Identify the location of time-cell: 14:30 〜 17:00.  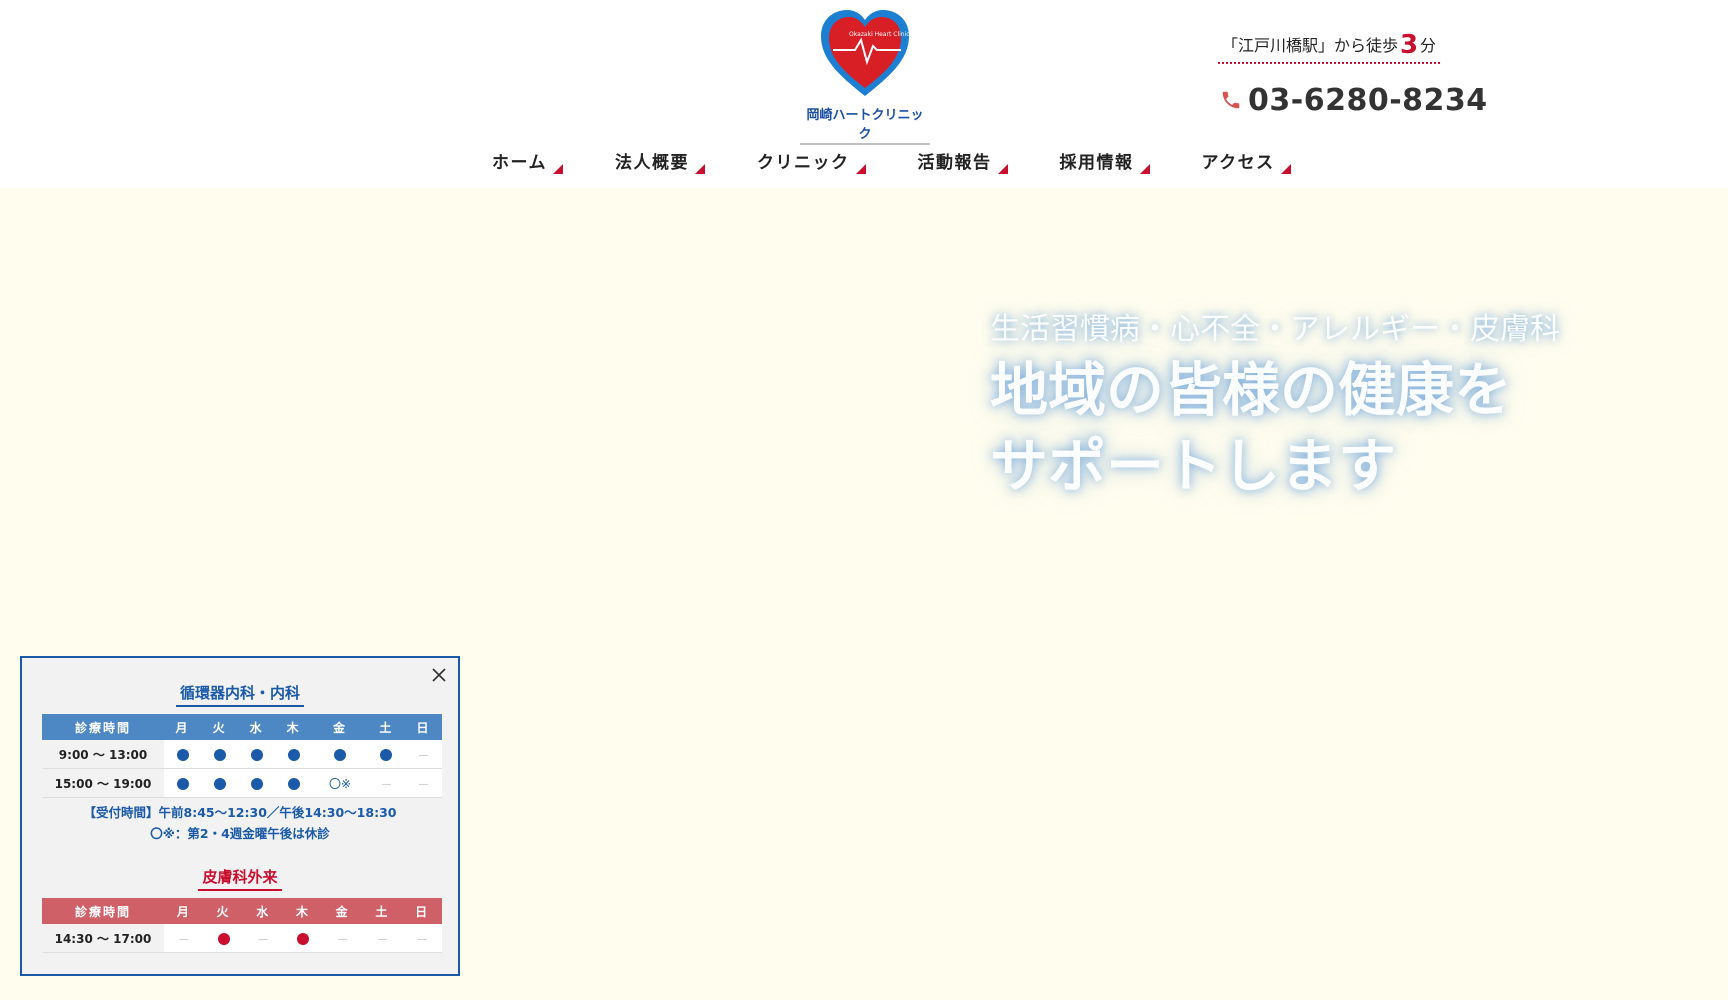
(103, 938).